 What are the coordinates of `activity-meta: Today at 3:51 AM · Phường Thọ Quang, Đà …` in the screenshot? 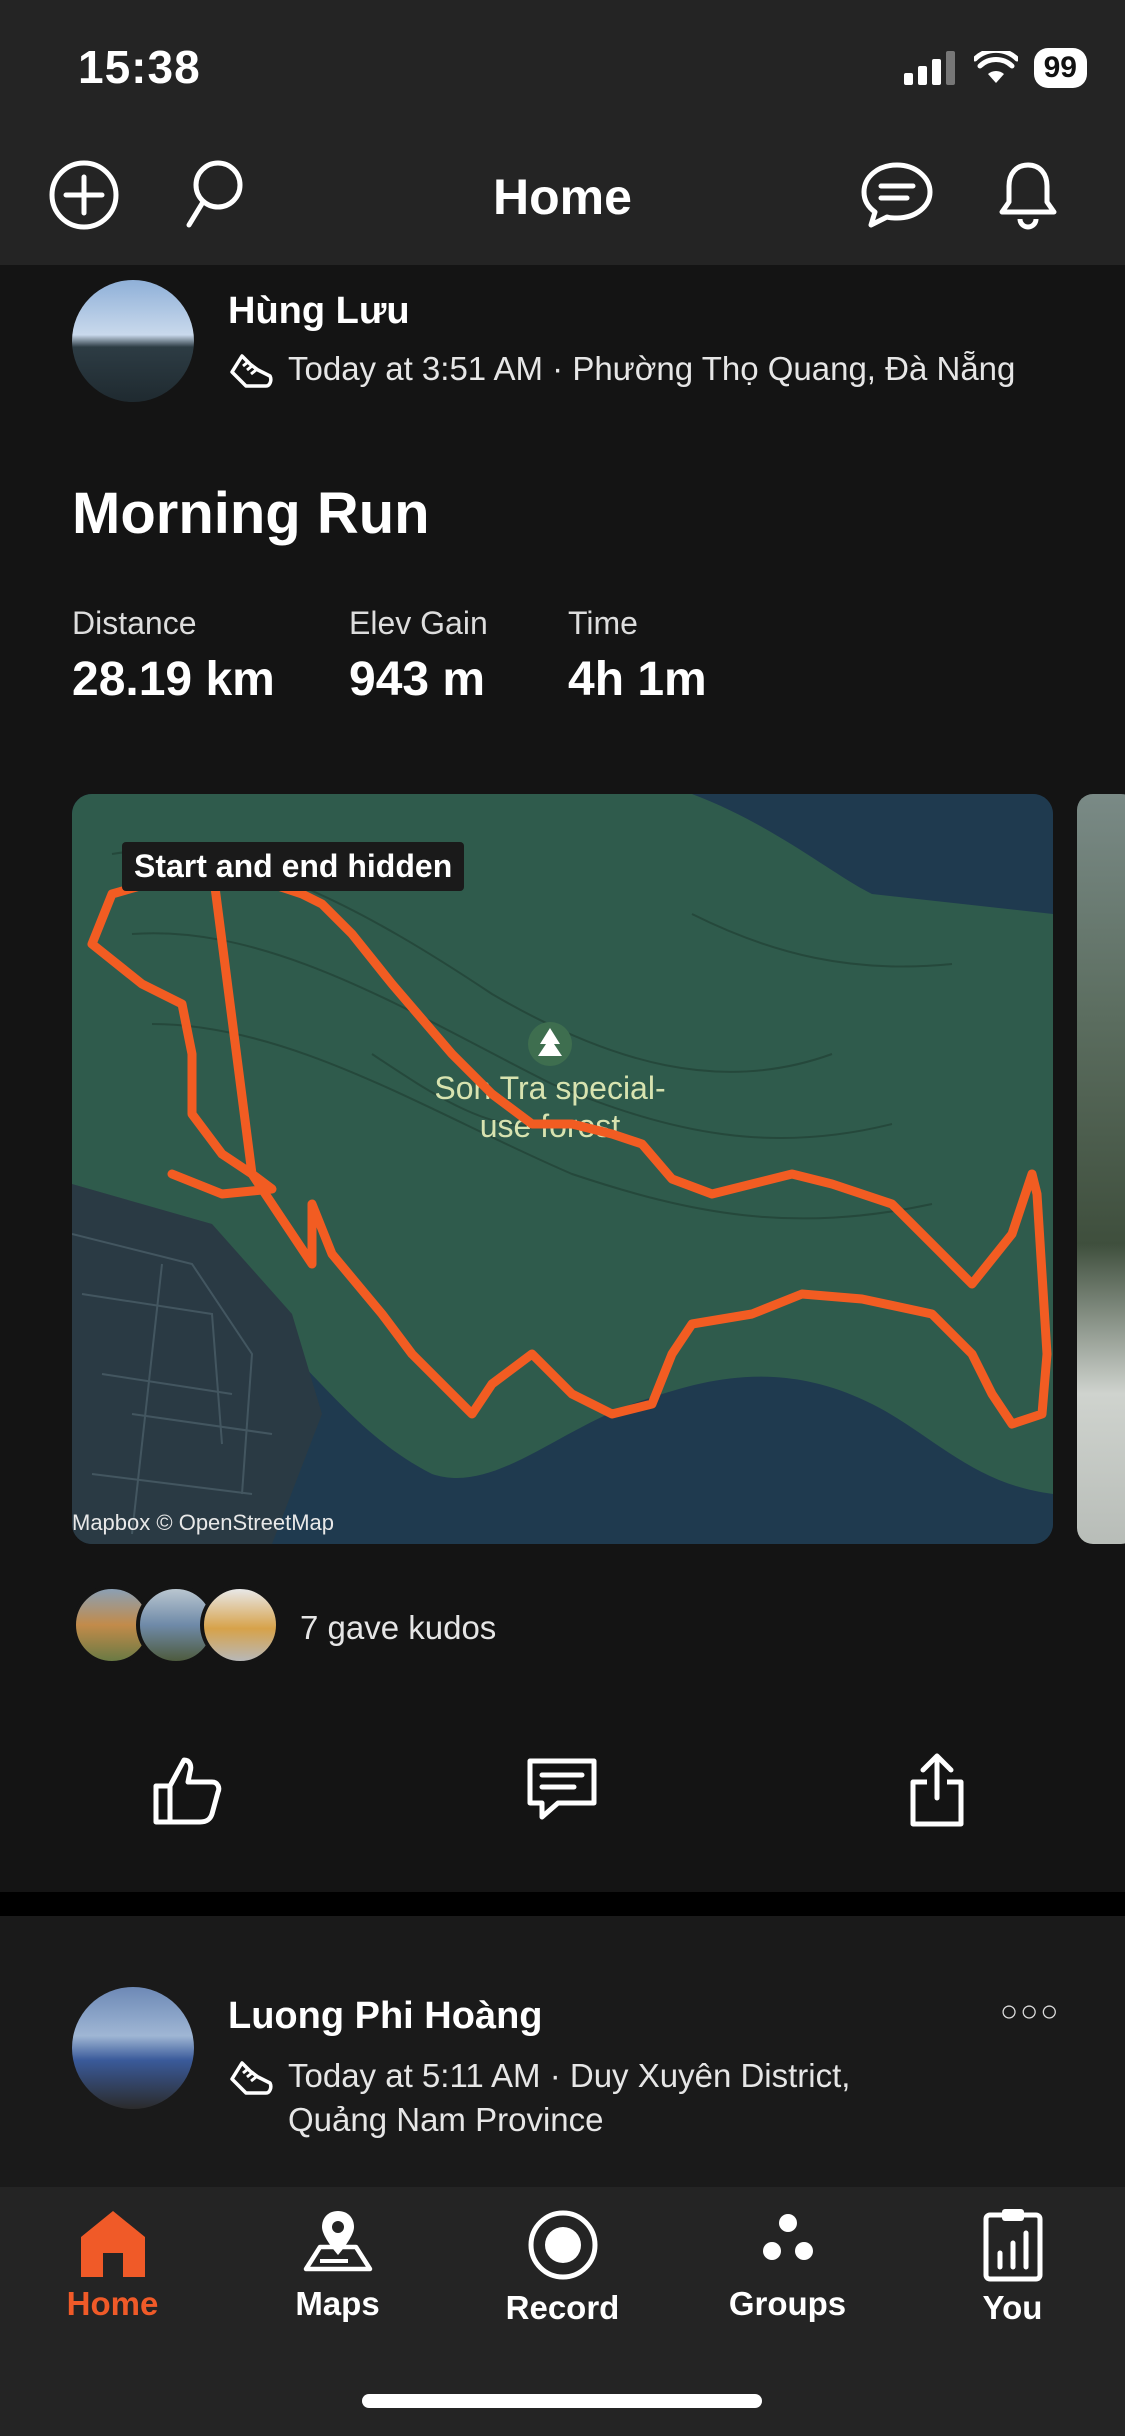 It's located at (621, 371).